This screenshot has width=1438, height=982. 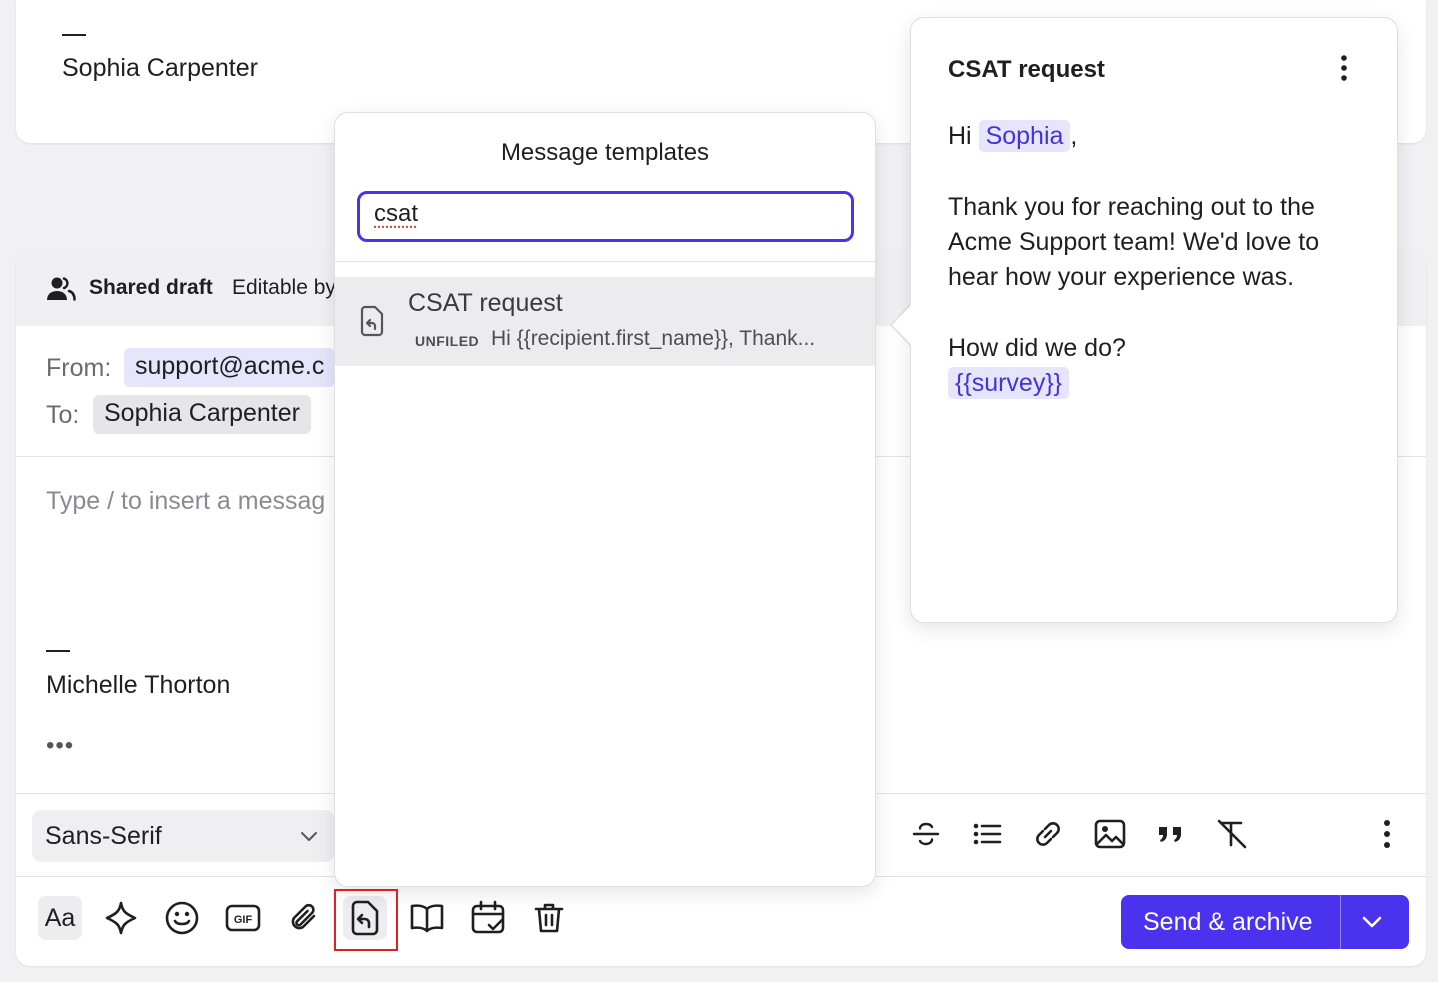 What do you see at coordinates (488, 918) in the screenshot?
I see `schedule-send-icon` at bounding box center [488, 918].